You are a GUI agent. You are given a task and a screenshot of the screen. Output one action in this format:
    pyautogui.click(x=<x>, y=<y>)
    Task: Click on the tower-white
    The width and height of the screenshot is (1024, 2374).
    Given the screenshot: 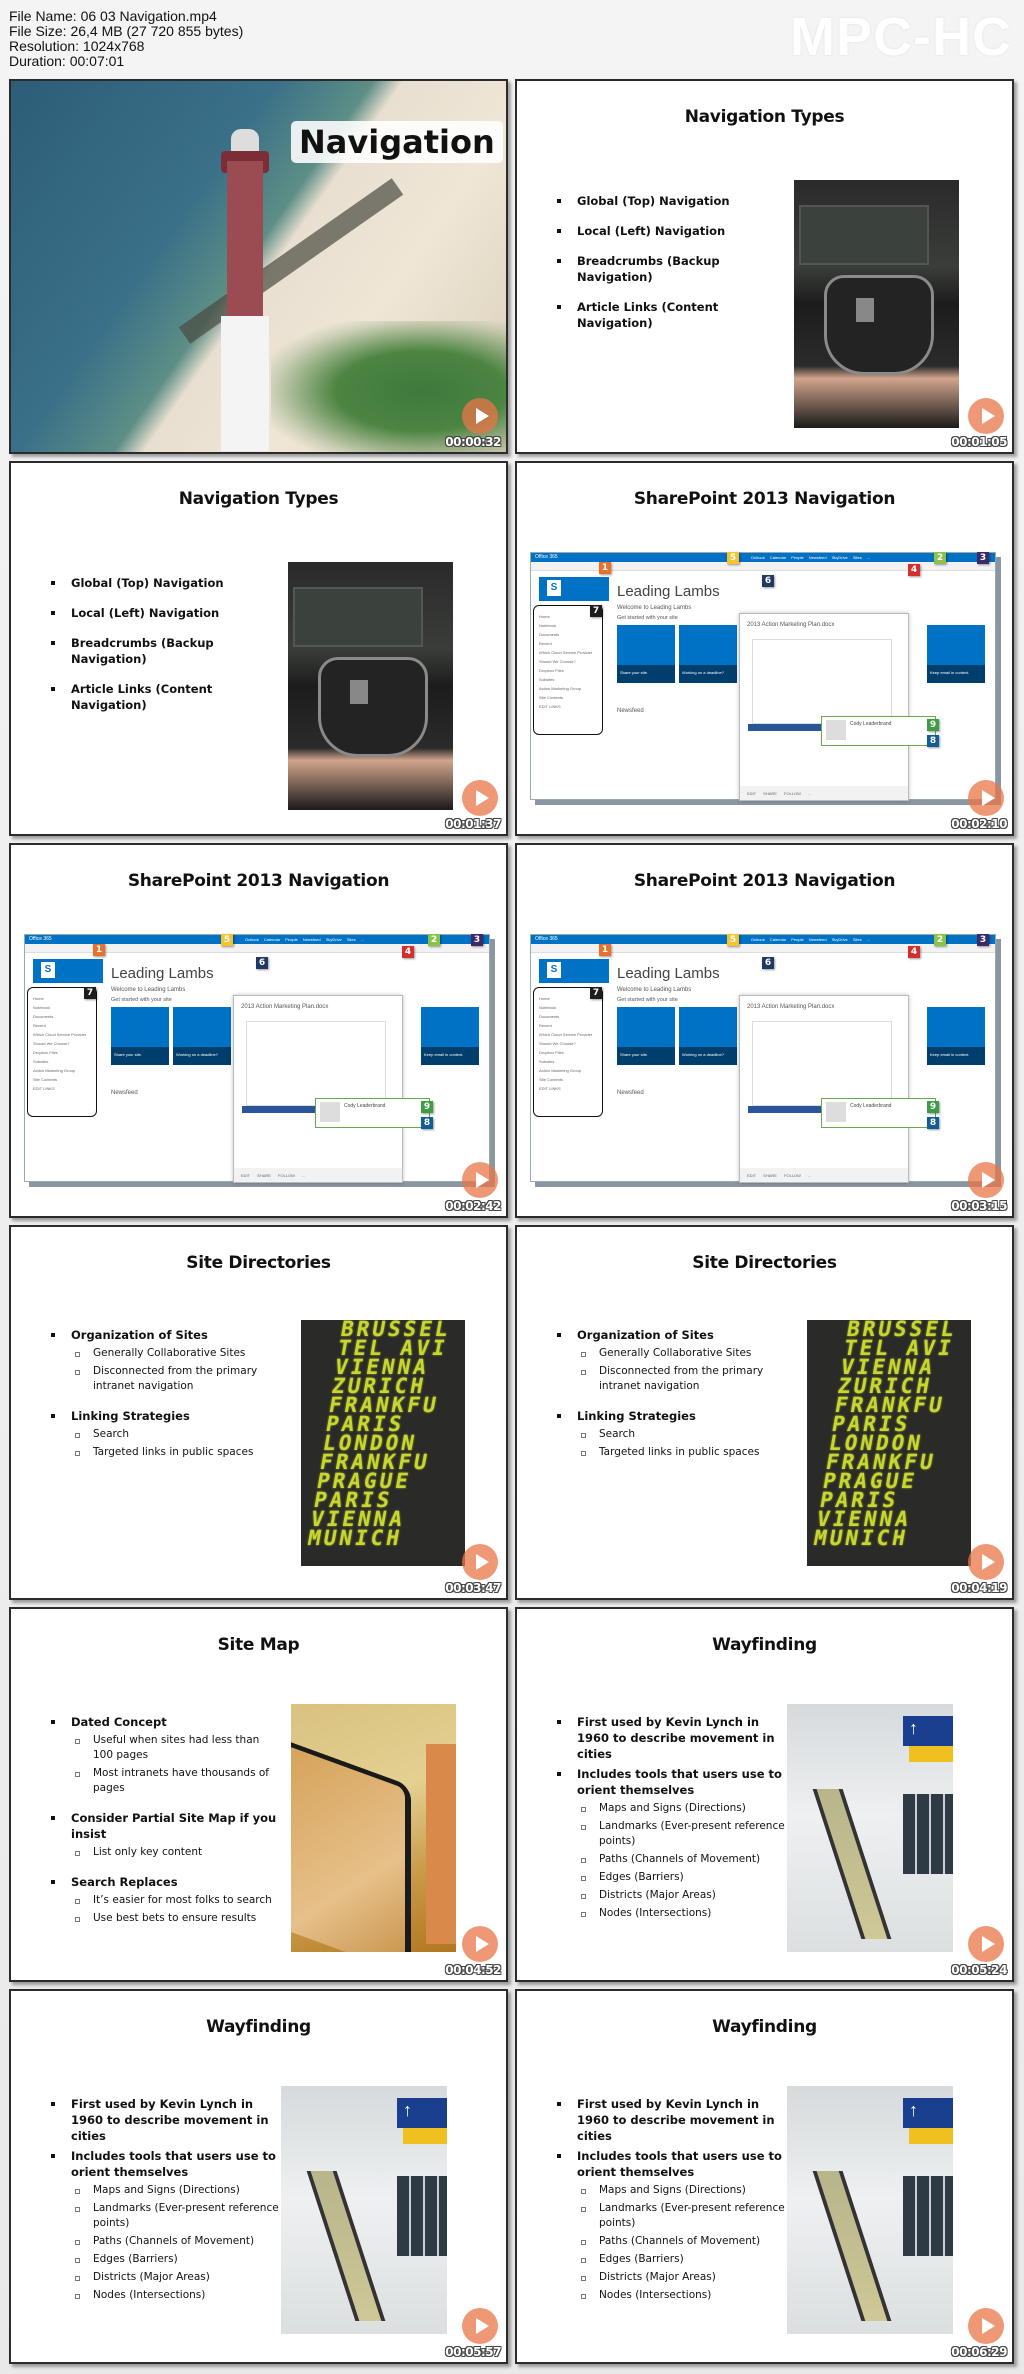 What is the action you would take?
    pyautogui.click(x=245, y=383)
    